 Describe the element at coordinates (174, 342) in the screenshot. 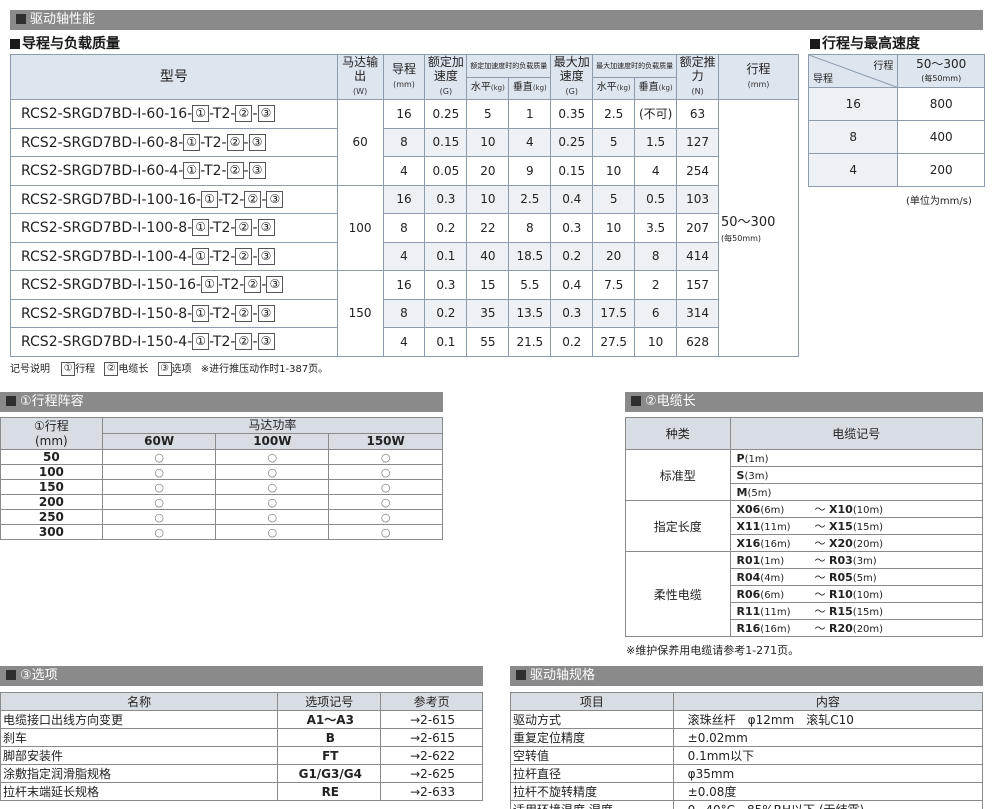

I see `model-cell: RCS2-SRGD7BD-I-150-4- ① -T2- ② - ③` at that location.